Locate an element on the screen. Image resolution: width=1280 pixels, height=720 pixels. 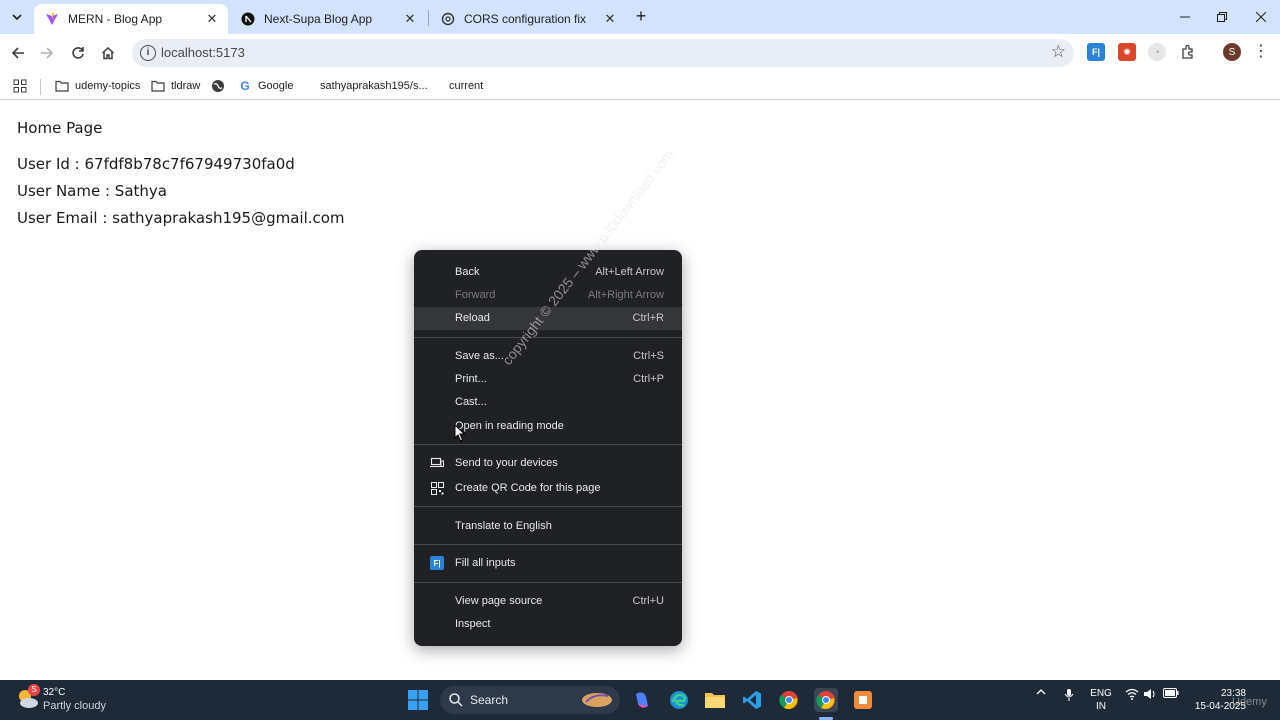
bookmark-label: current is located at coordinates (466, 86).